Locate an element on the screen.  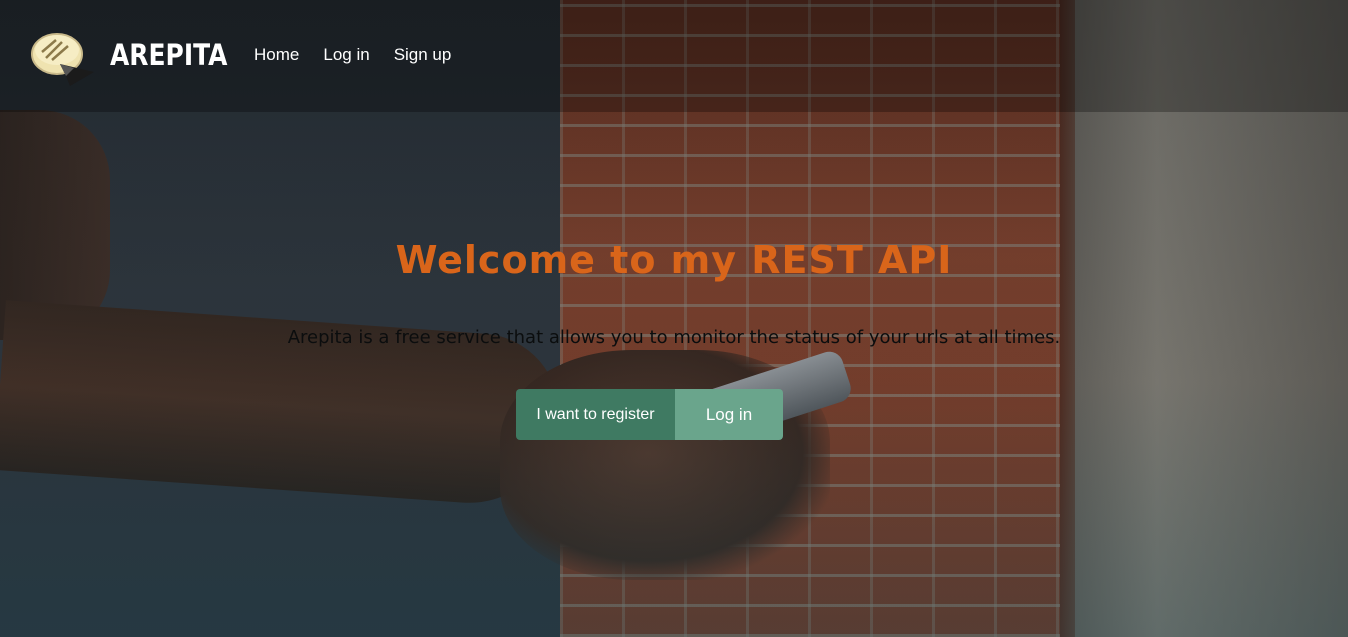
nav-link-home: Home is located at coordinates (276, 55).